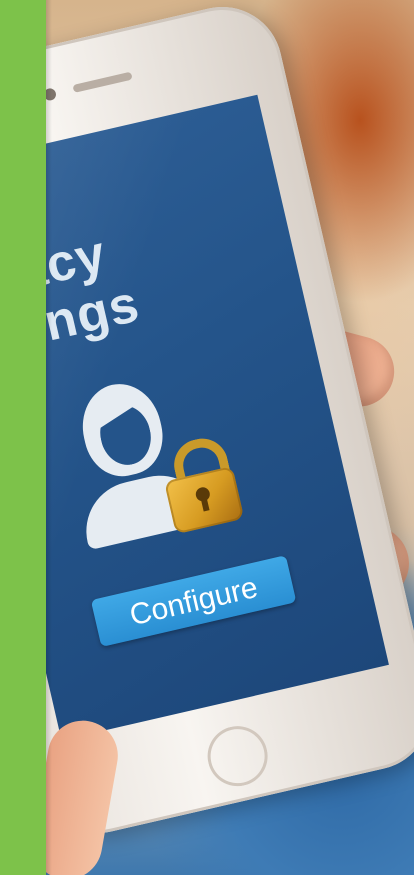 The height and width of the screenshot is (875, 414). I want to click on home-button, so click(238, 756).